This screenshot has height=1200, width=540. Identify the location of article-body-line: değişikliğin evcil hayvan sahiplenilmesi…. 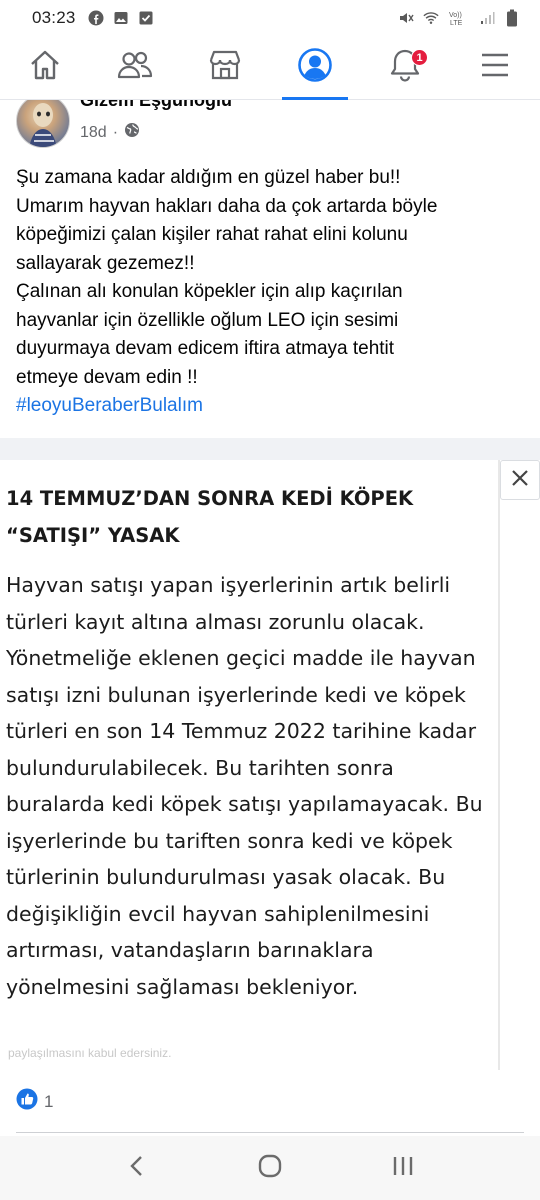
(218, 913).